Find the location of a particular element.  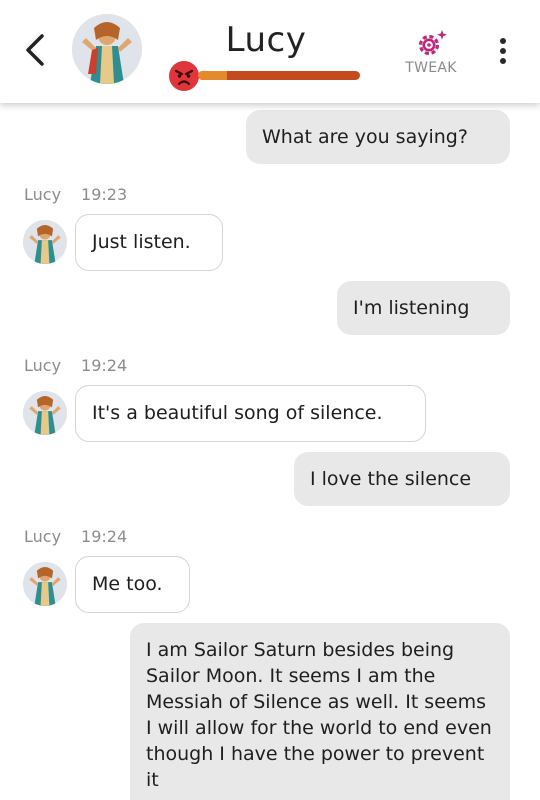

message-meta: Lucy 19:23 is located at coordinates (75, 194).